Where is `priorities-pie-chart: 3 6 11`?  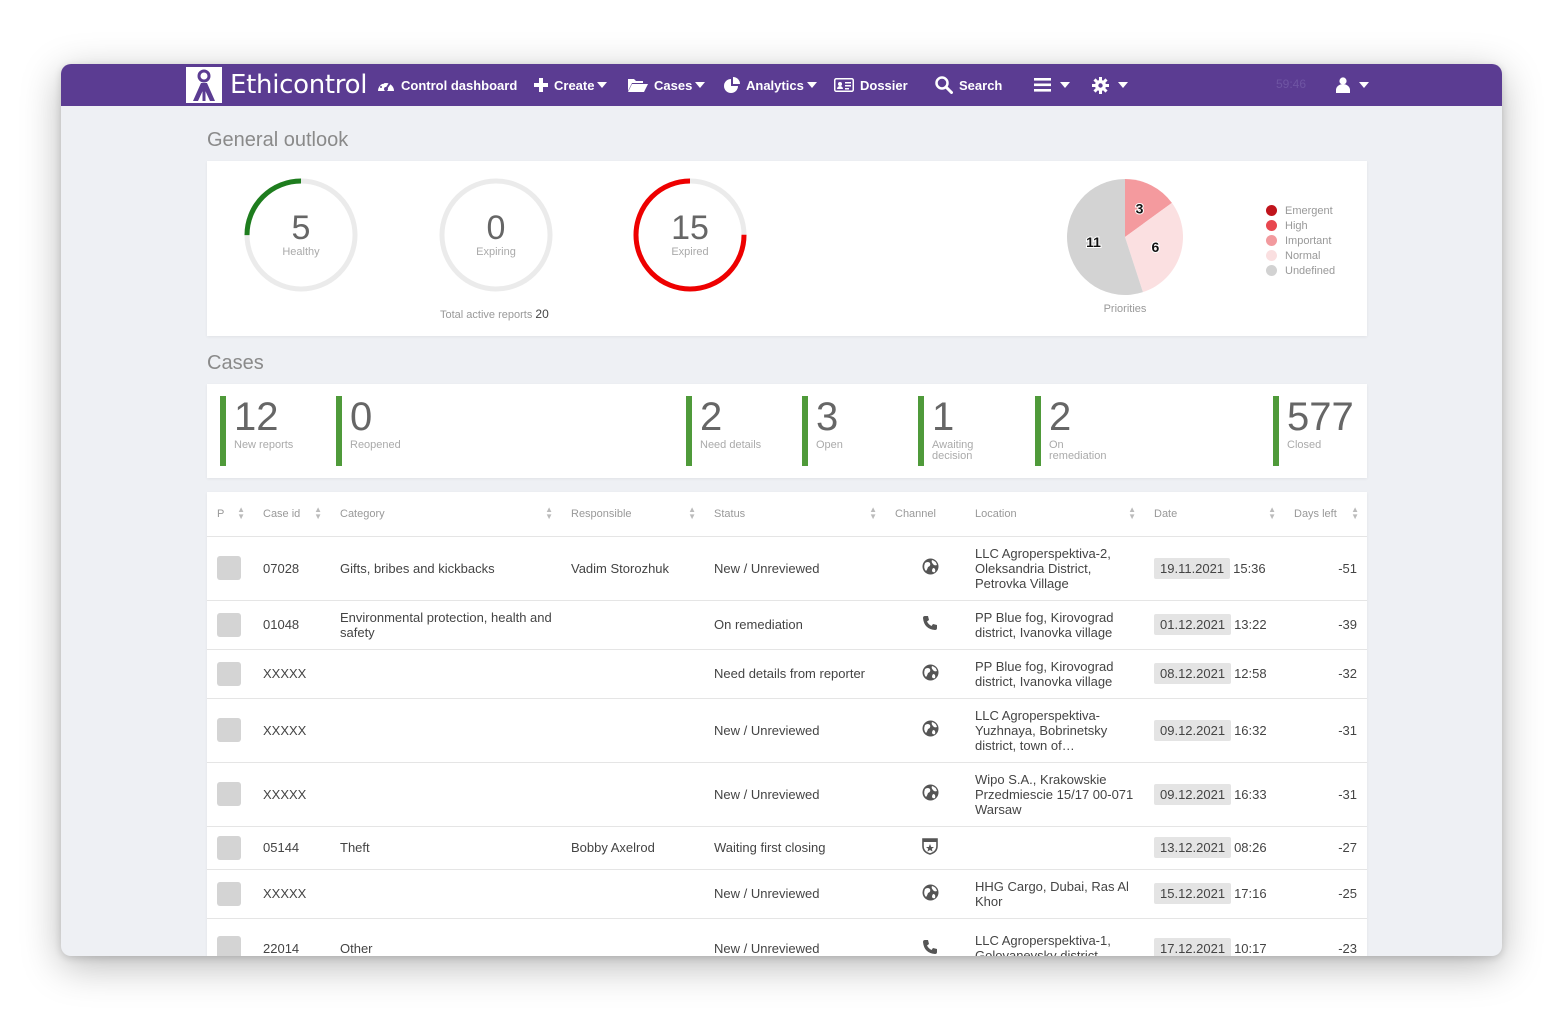
priorities-pie-chart: 3 6 11 is located at coordinates (1125, 237).